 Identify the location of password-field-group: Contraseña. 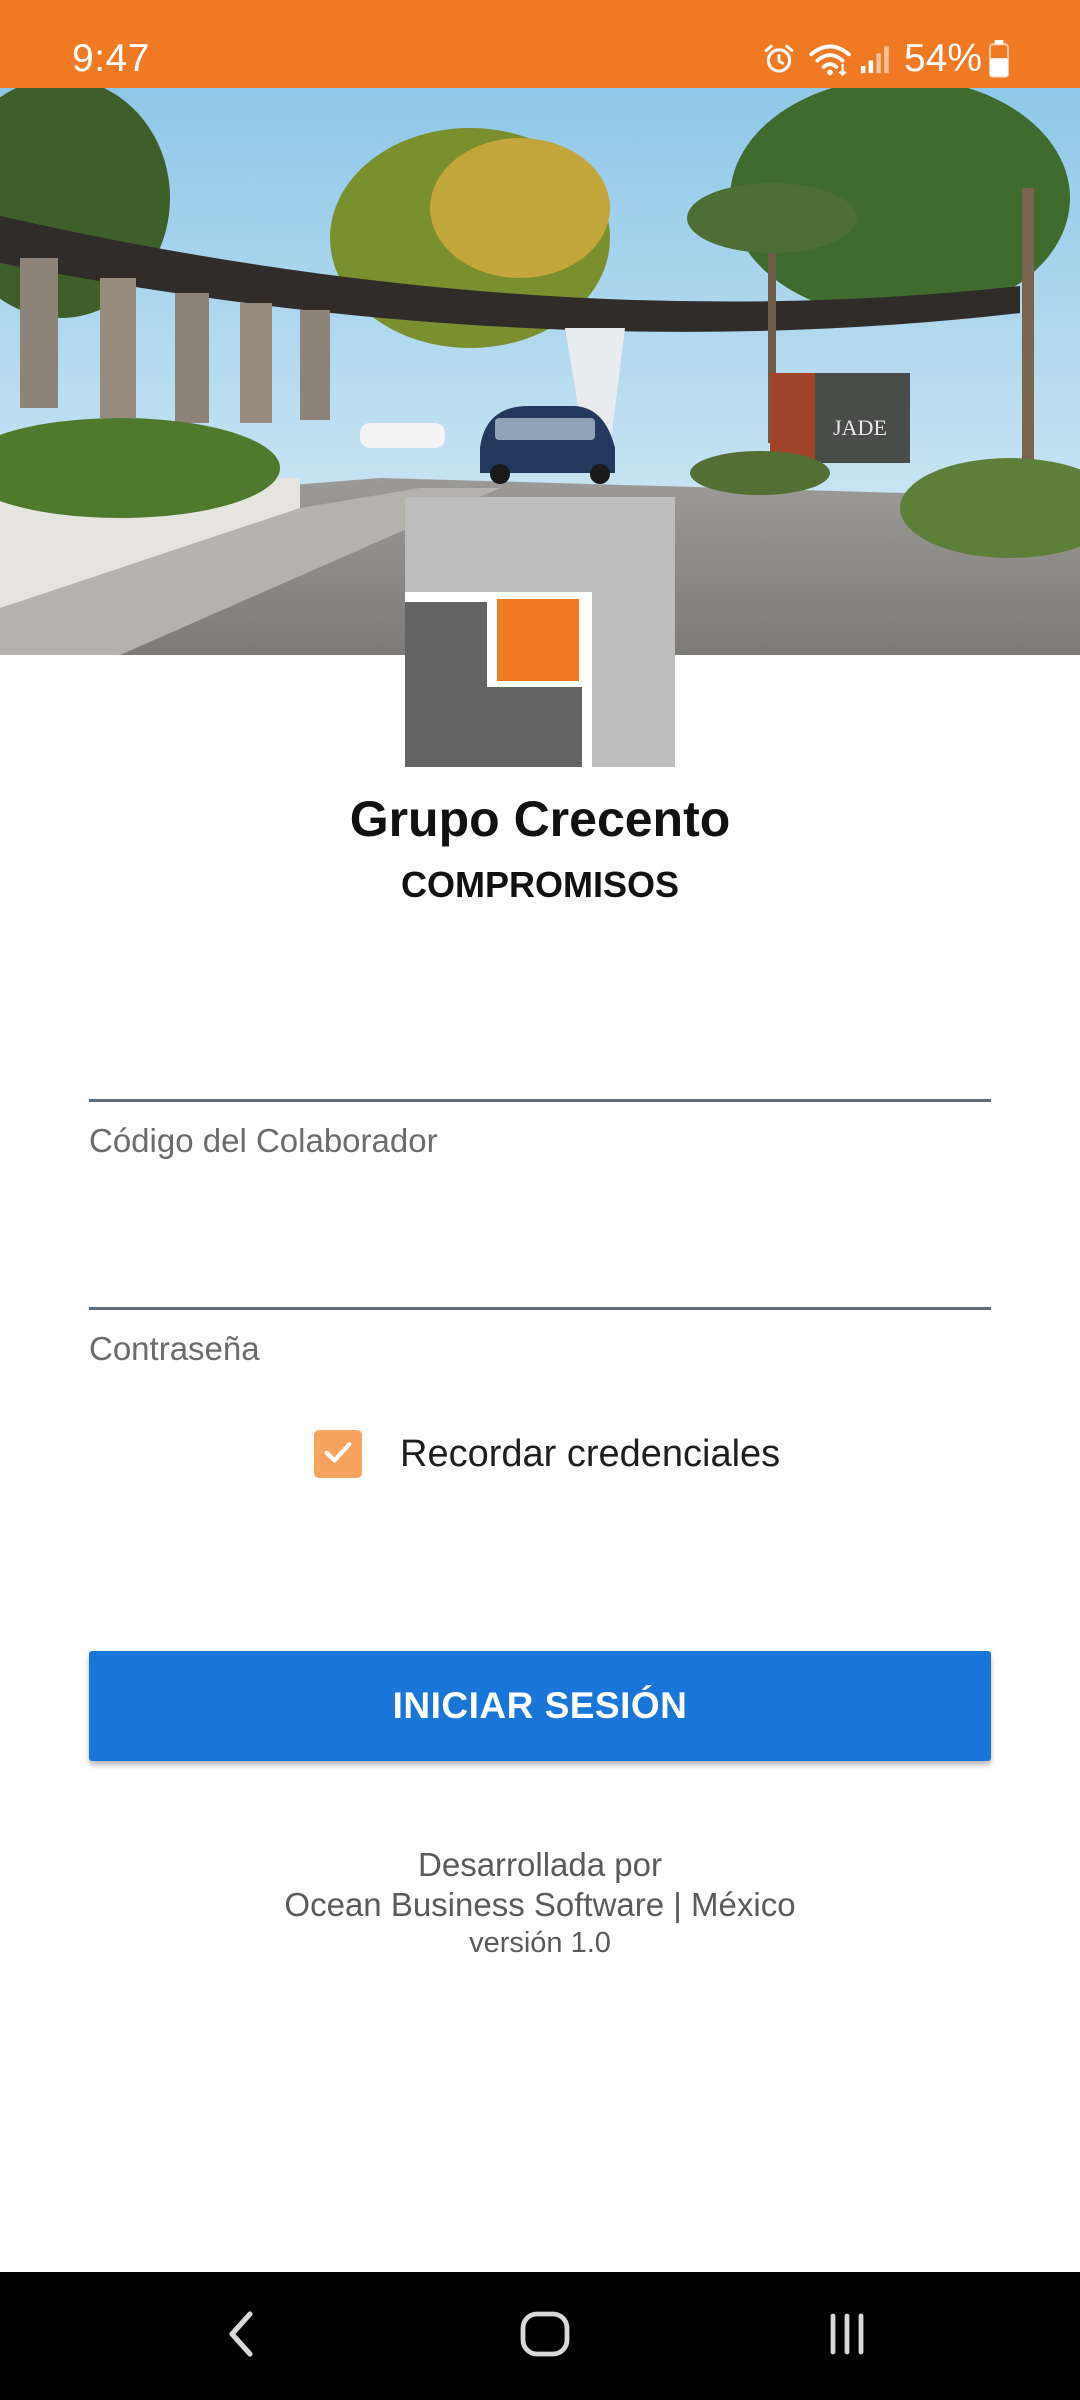
(540, 1294).